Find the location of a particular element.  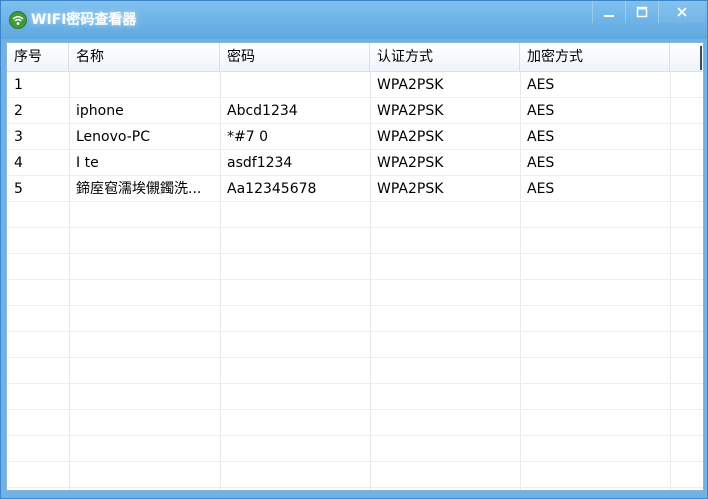

close-icon is located at coordinates (682, 12).